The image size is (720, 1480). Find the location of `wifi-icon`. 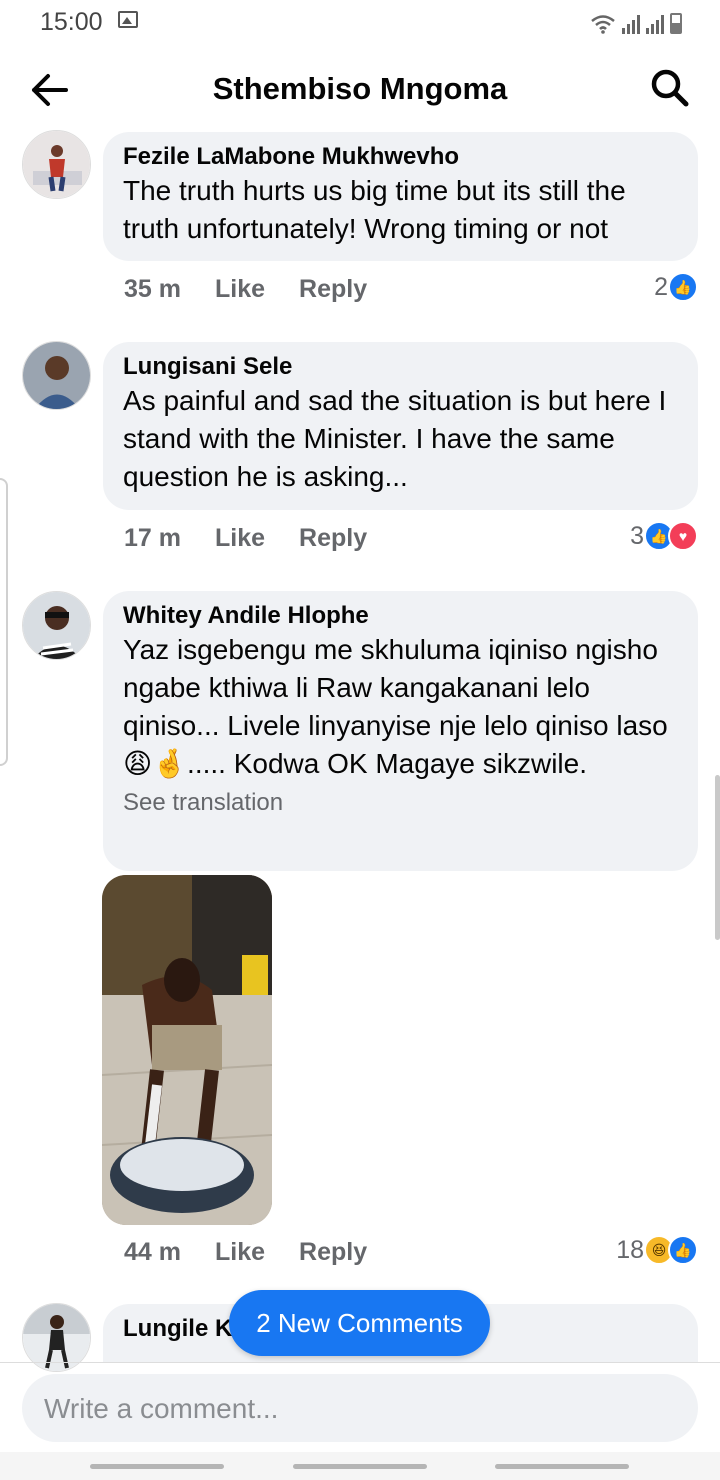

wifi-icon is located at coordinates (603, 24).